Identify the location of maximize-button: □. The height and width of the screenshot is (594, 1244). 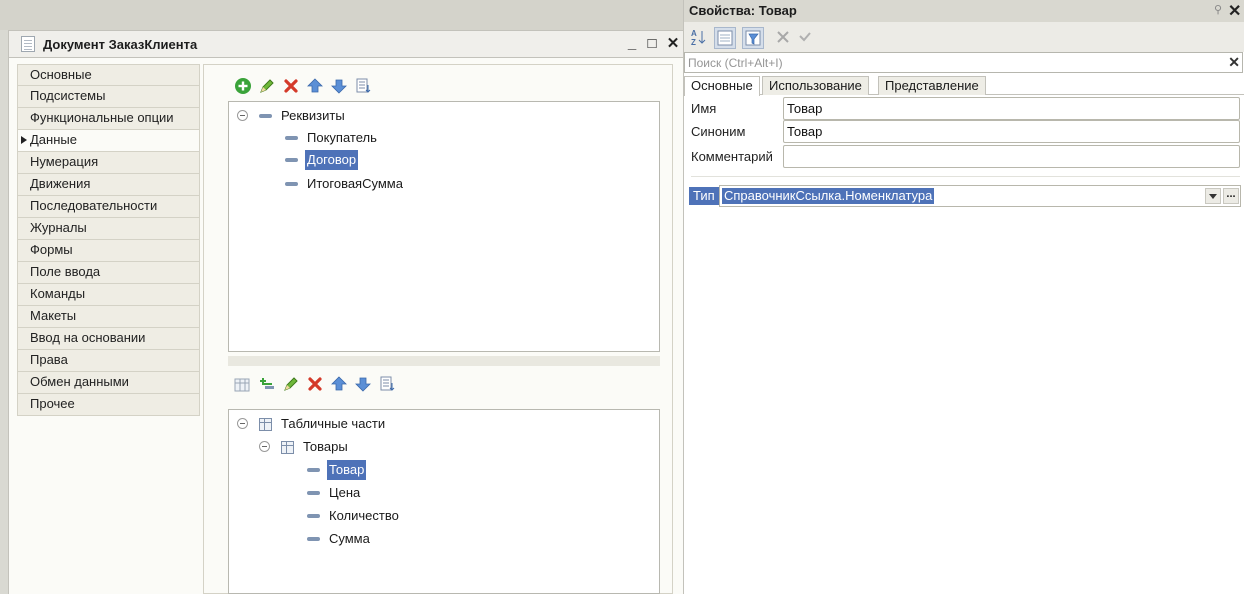
(652, 44).